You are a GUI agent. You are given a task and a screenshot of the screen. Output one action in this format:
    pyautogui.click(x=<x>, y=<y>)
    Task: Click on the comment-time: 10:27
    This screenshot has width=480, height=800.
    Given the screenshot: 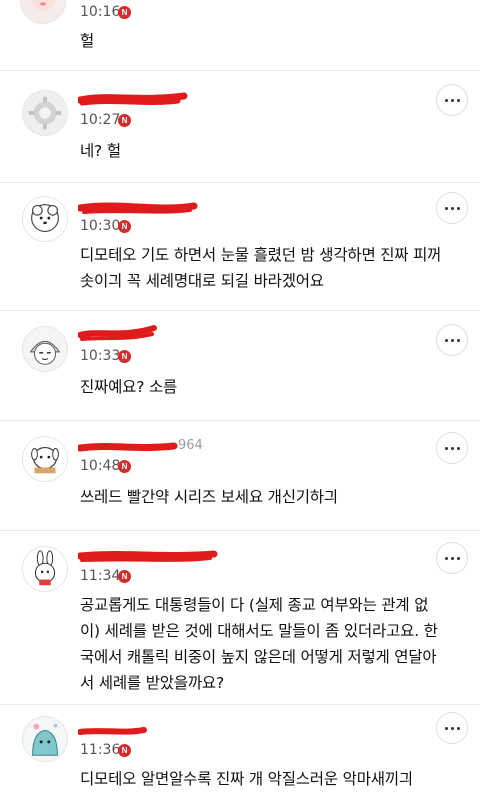 What is the action you would take?
    pyautogui.click(x=100, y=120)
    